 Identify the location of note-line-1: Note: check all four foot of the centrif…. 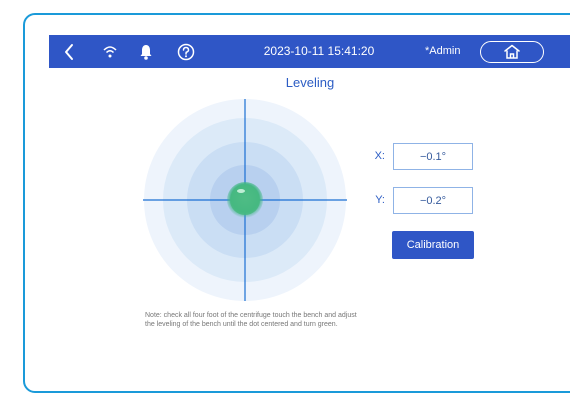
(251, 315).